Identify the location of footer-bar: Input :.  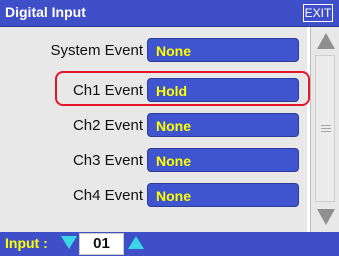
(169, 244).